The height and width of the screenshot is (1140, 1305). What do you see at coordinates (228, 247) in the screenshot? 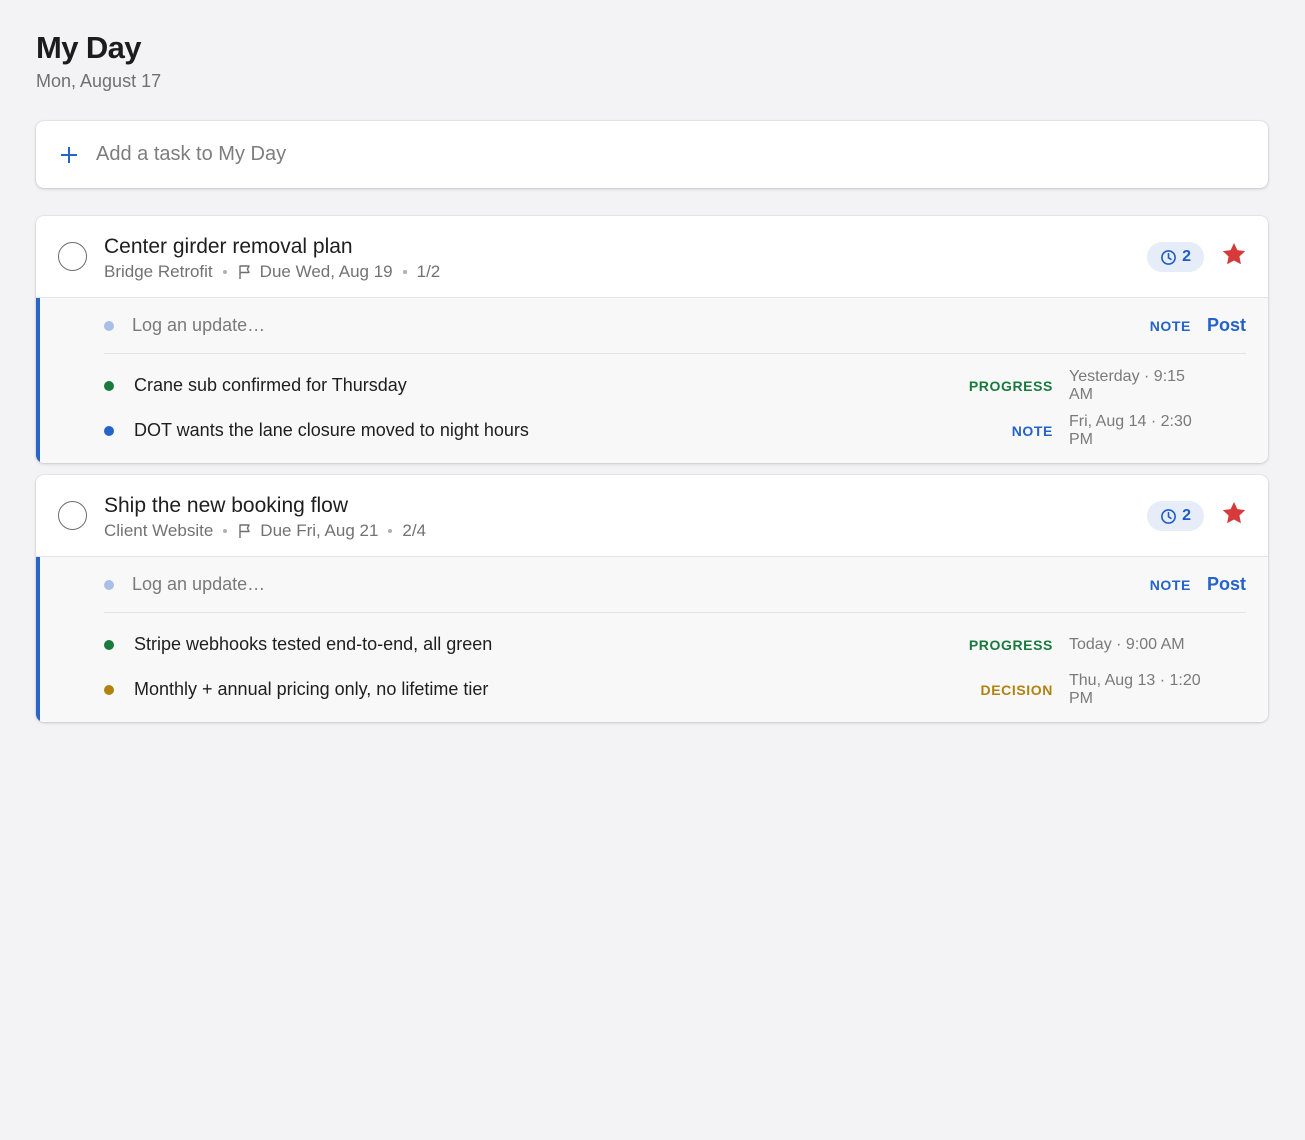
I see `task-title: Center girder removal plan` at bounding box center [228, 247].